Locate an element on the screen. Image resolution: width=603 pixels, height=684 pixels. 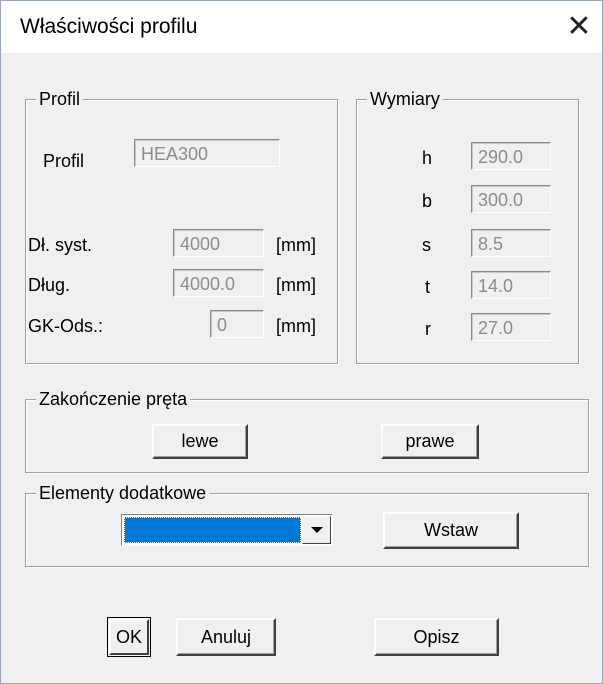
window-title: Właściwości profilu is located at coordinates (109, 26).